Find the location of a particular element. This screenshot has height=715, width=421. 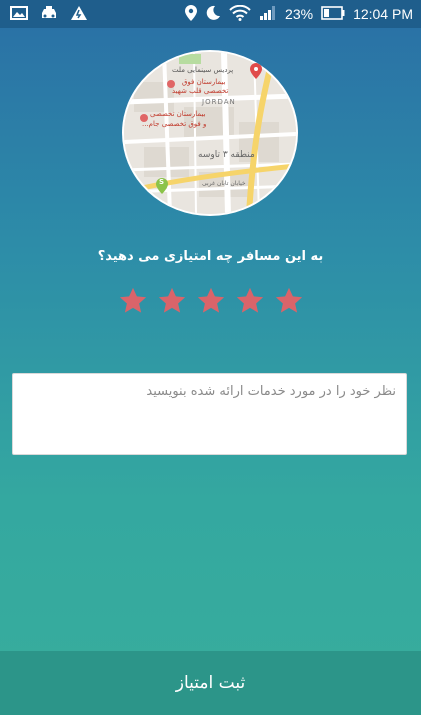

status-bar: 23% 12:04 PM is located at coordinates (210, 14).